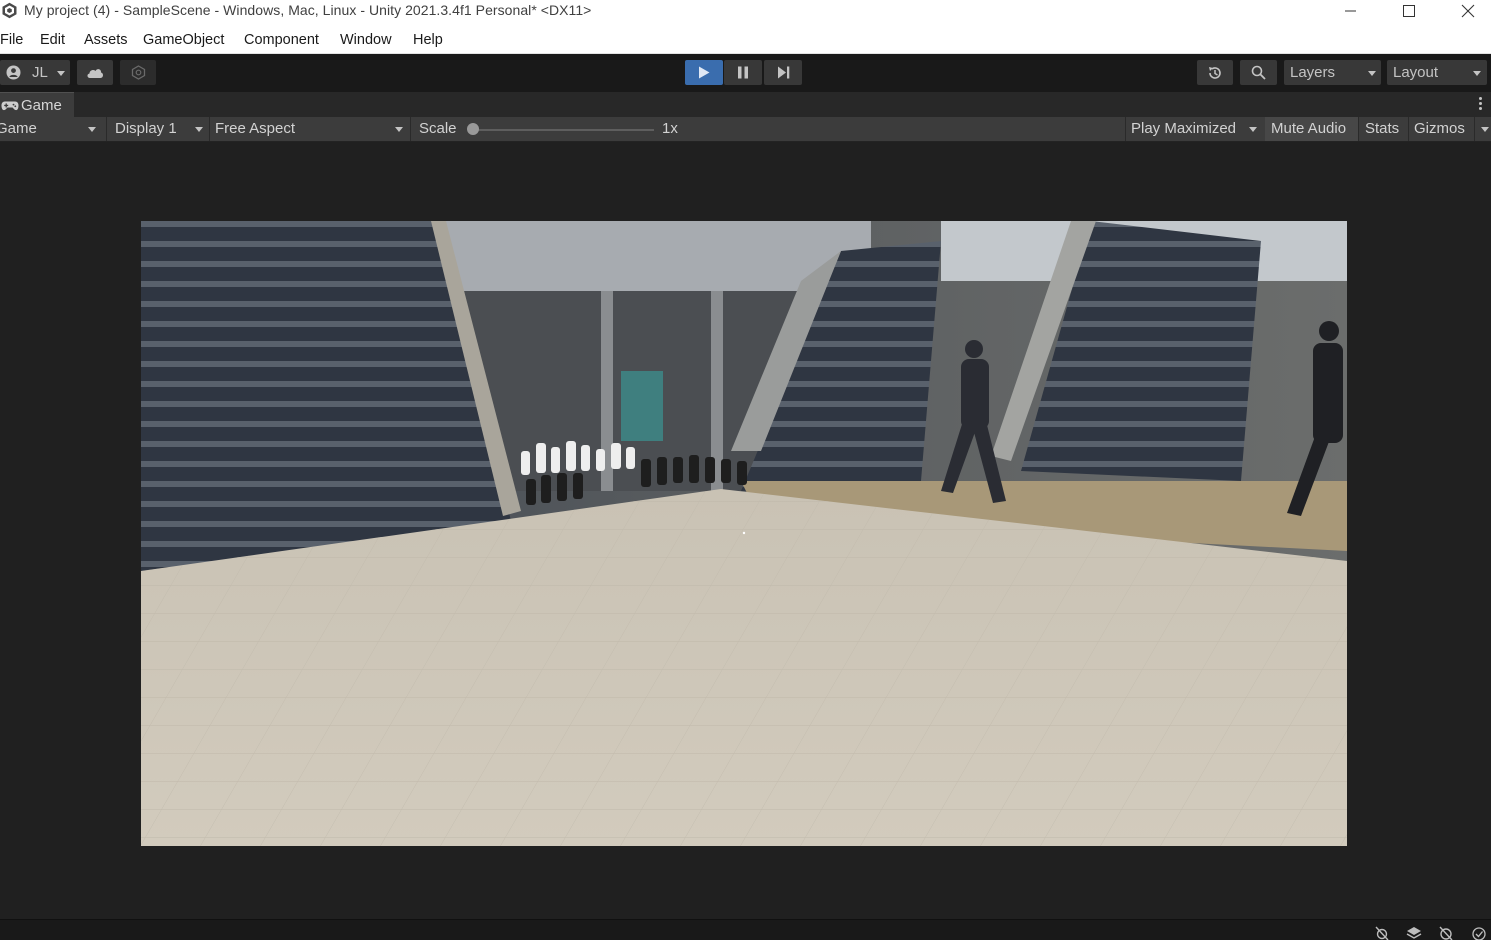 This screenshot has width=1491, height=940. I want to click on game-mode-dropdown: Game, so click(52, 129).